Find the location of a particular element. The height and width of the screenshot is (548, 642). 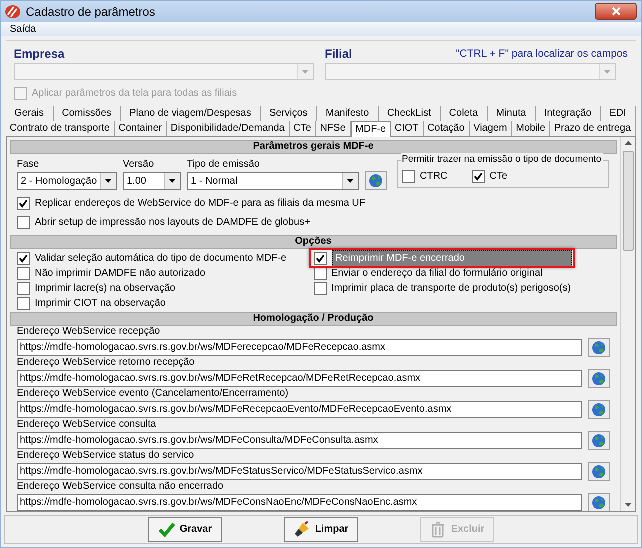

checkbox-label: Reimprimir MDF-e encerrado is located at coordinates (452, 258).